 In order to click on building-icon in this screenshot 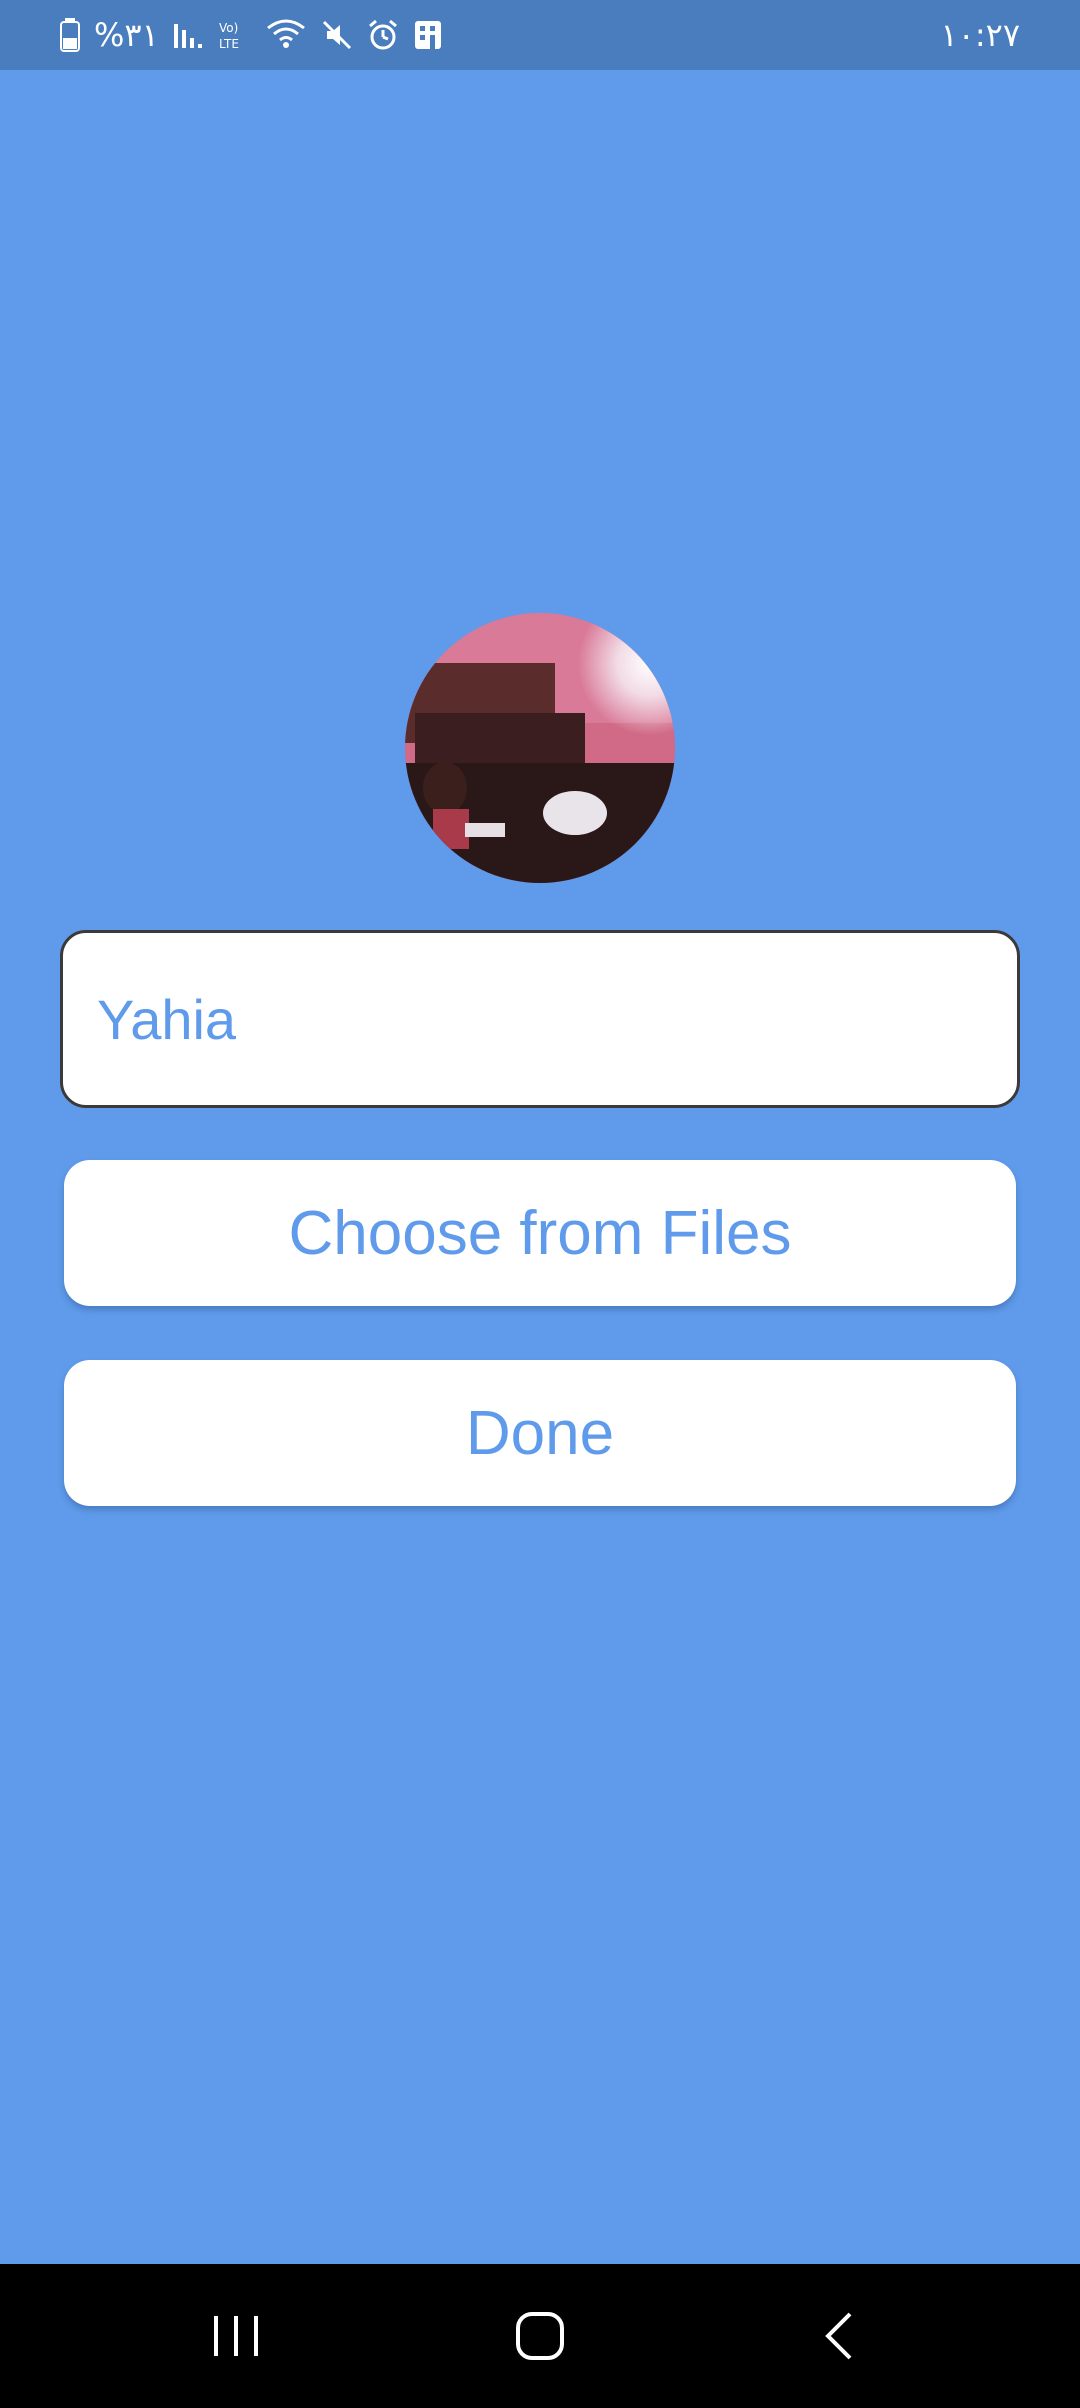, I will do `click(428, 35)`.